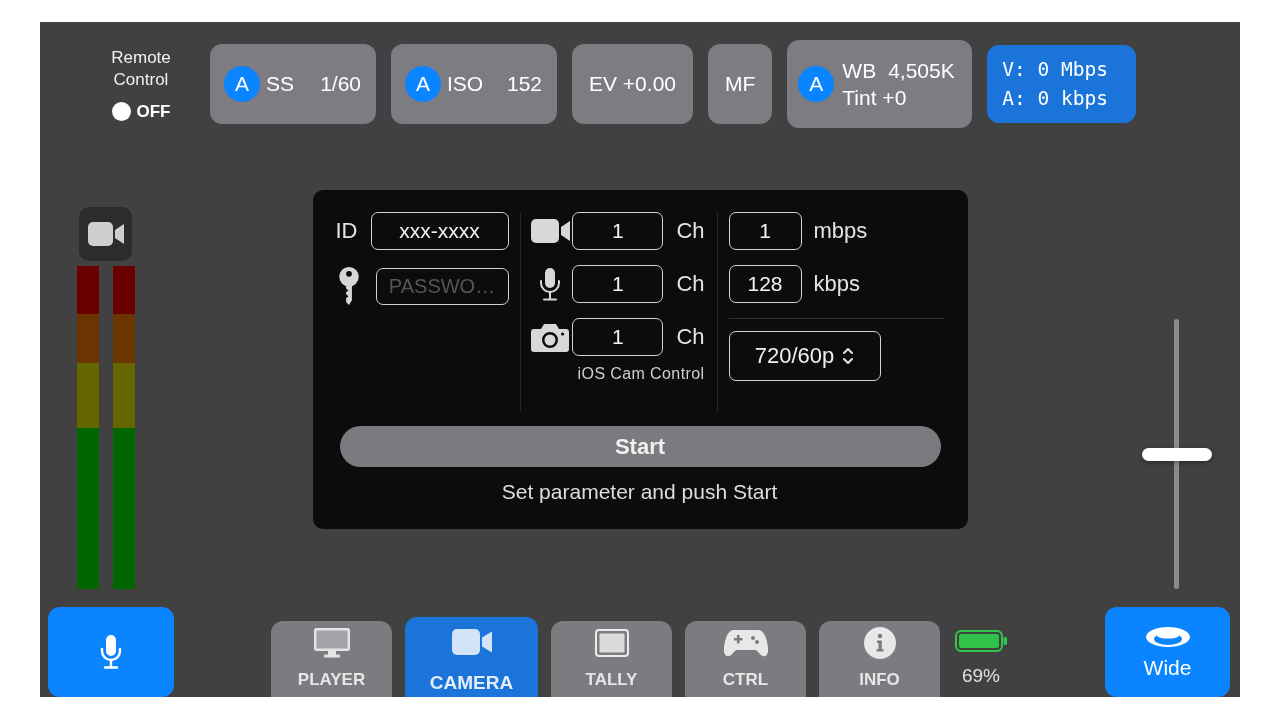  I want to click on bitrate-unit-label: mbps, so click(840, 231).